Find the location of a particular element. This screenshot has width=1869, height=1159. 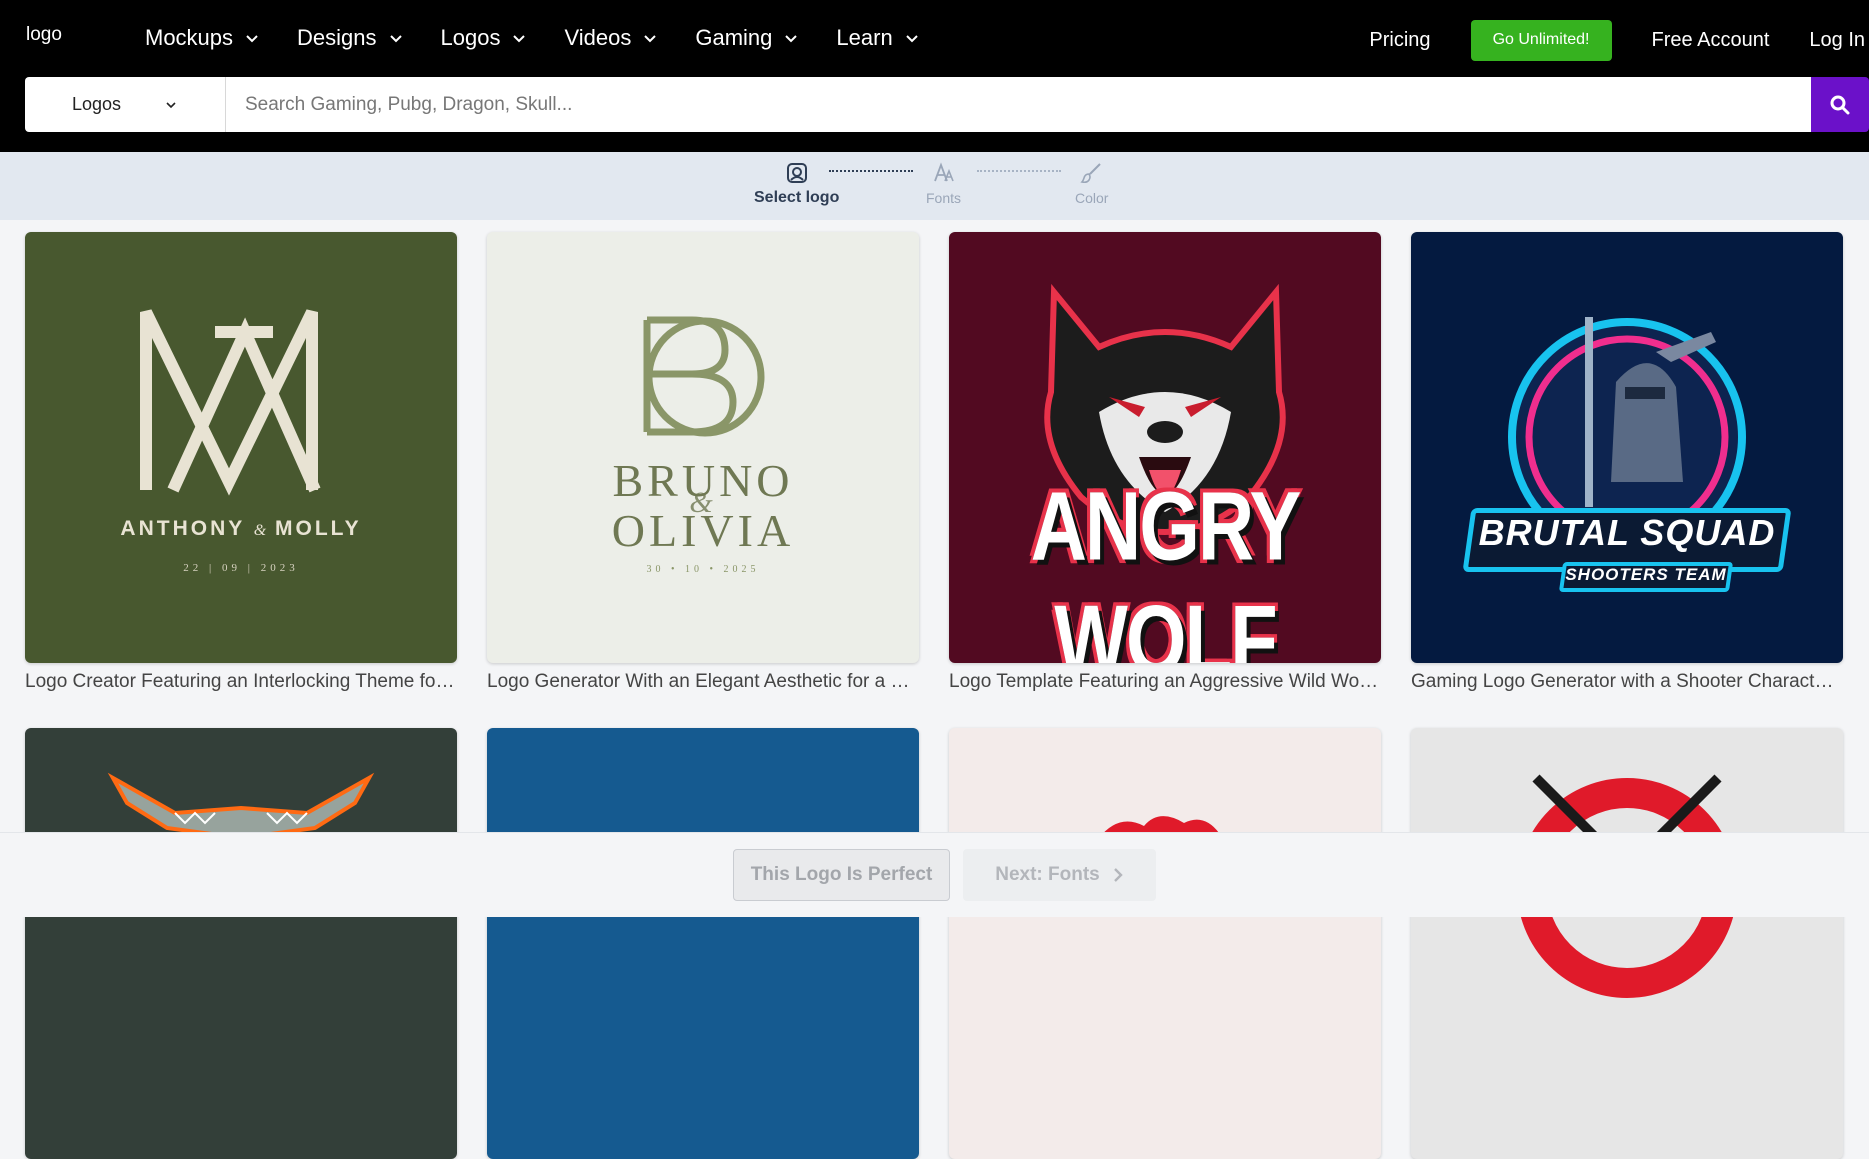

logo-thumbnail: BRUTAL SQUAD SHOOTERS TEAM is located at coordinates (1627, 447).